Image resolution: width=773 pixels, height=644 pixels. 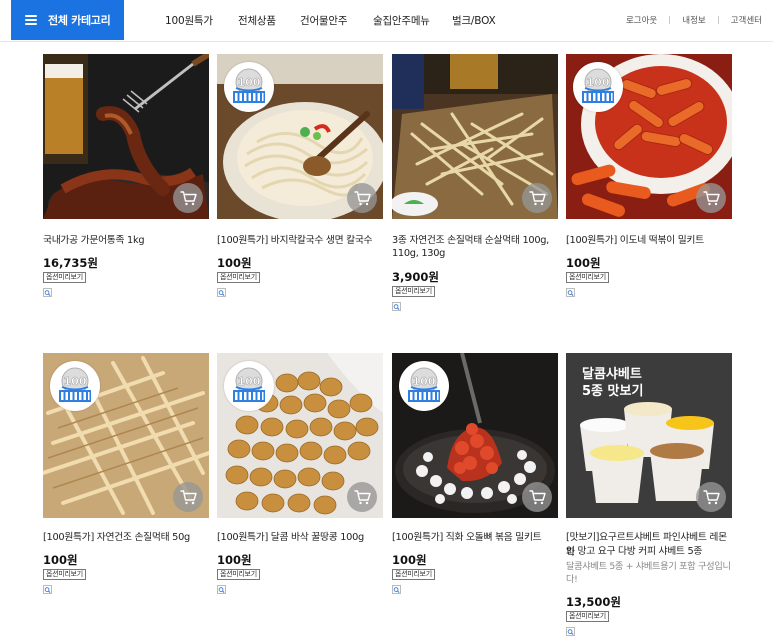 I want to click on product-price: 3,900원, so click(x=415, y=277).